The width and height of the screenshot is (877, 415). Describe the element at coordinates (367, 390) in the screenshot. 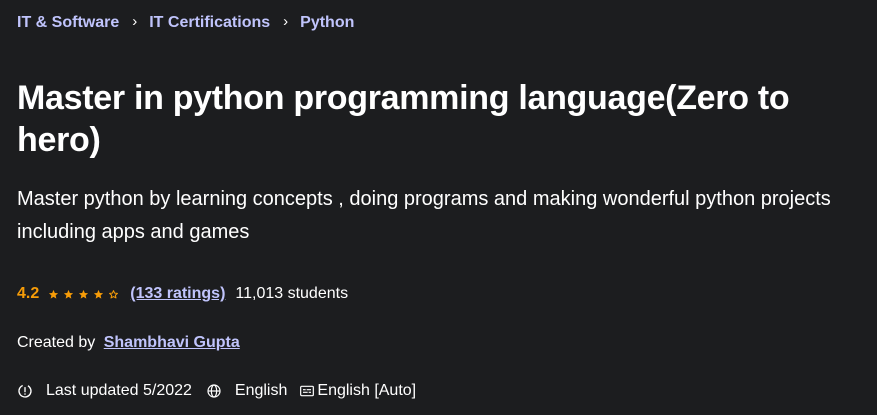

I see `captions-text: English [Auto]` at that location.